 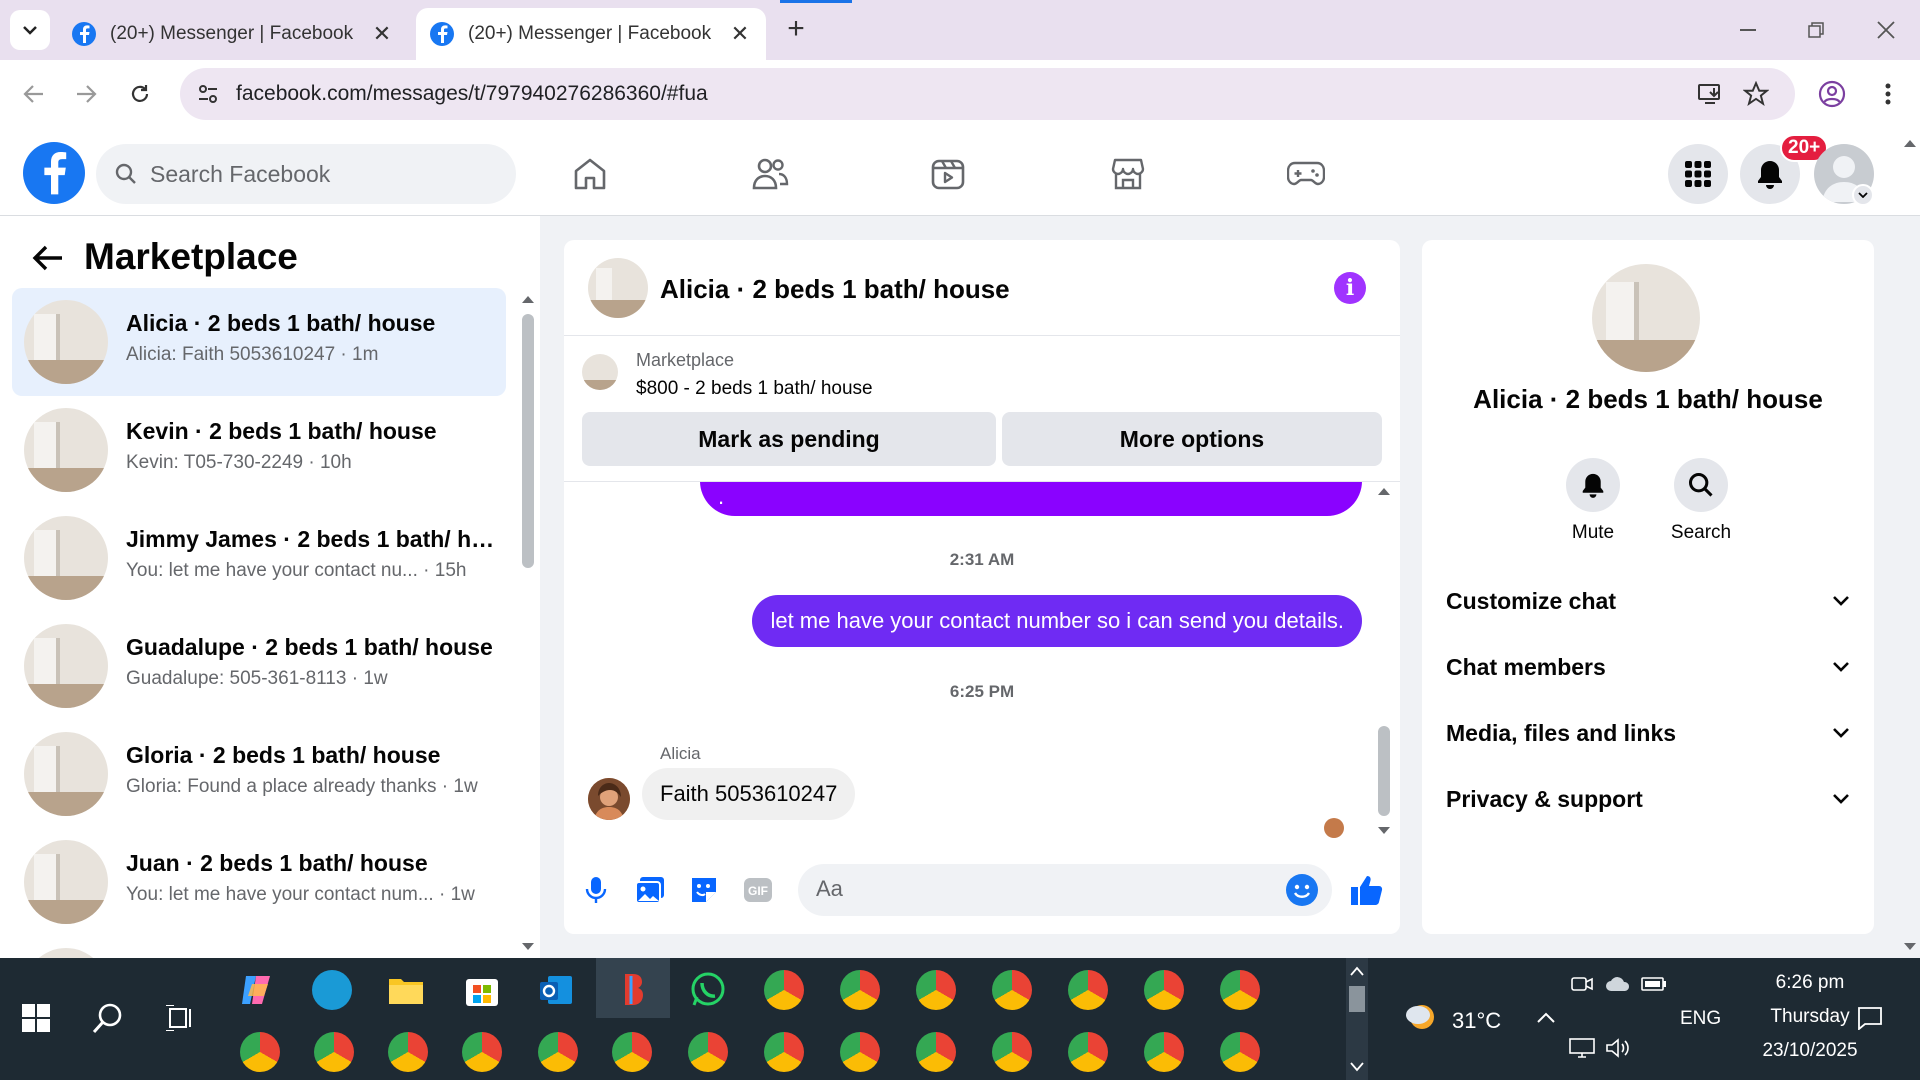 I want to click on mark-as-pending-button: Mark as pending, so click(x=789, y=439).